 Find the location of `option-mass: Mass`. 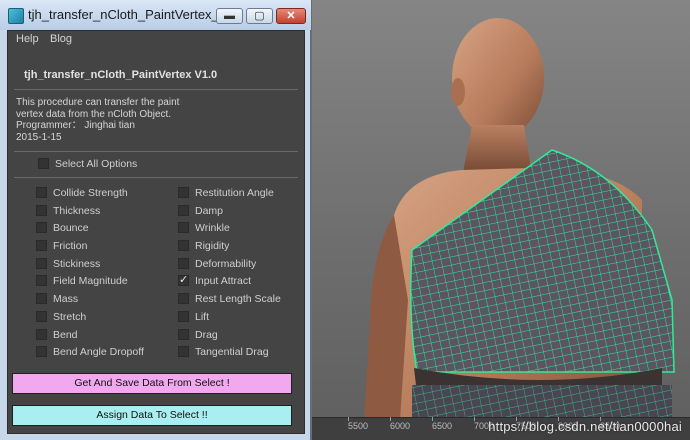

option-mass: Mass is located at coordinates (57, 299).